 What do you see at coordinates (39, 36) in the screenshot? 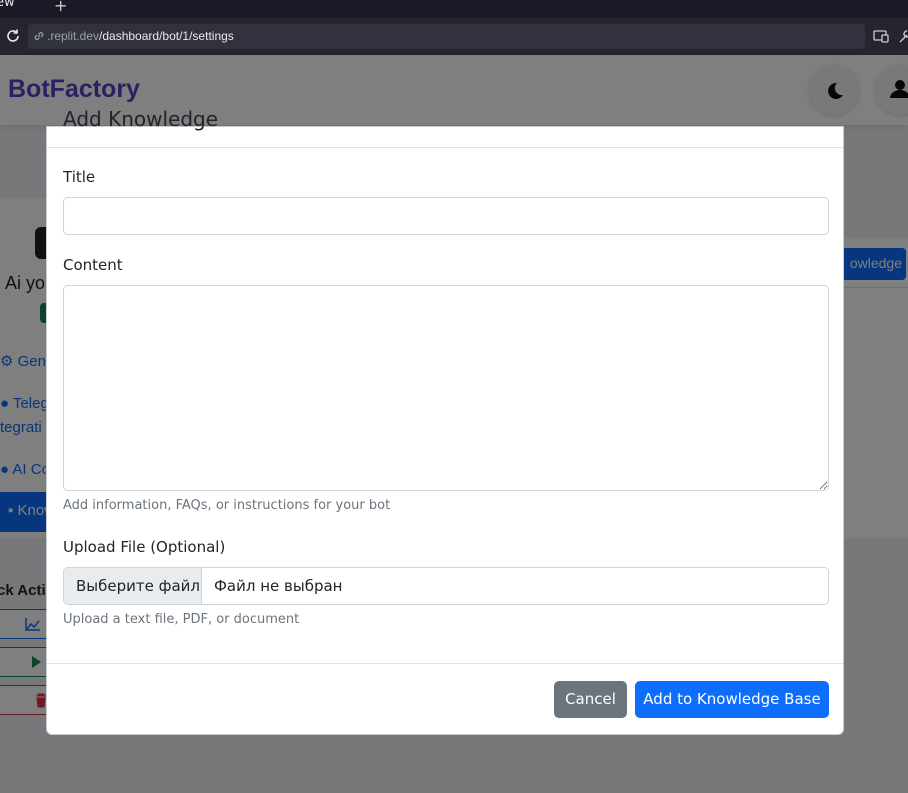
I see `link-icon` at bounding box center [39, 36].